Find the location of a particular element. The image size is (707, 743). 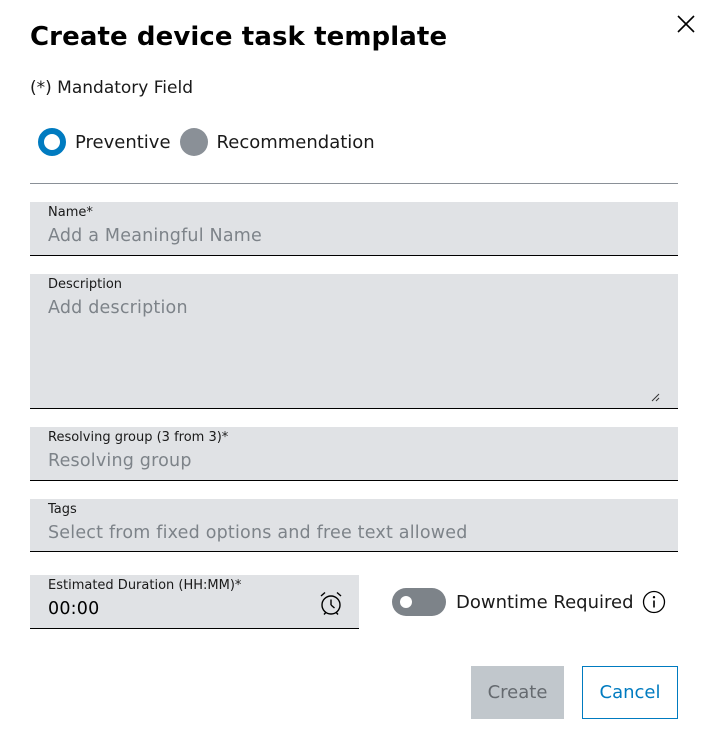

radio-unselected-indicator is located at coordinates (193, 142).